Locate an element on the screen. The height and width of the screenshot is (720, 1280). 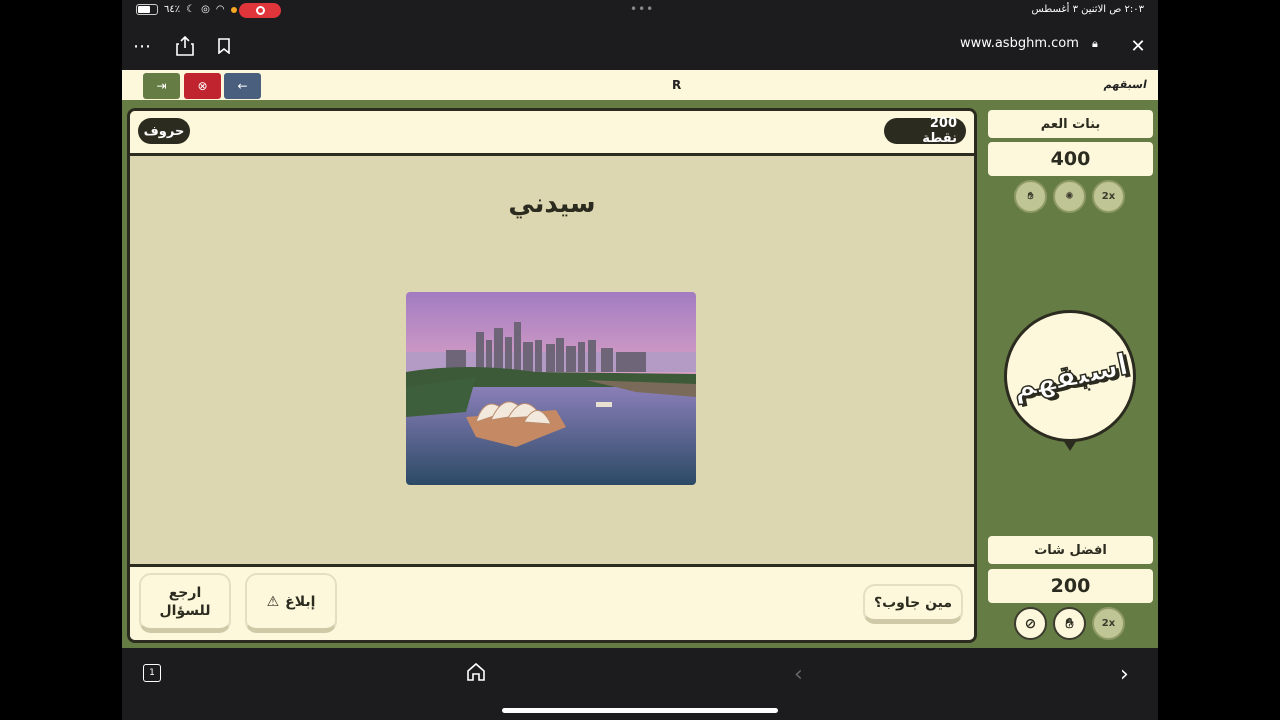
back-arrow-icon: ‹ is located at coordinates (798, 674).